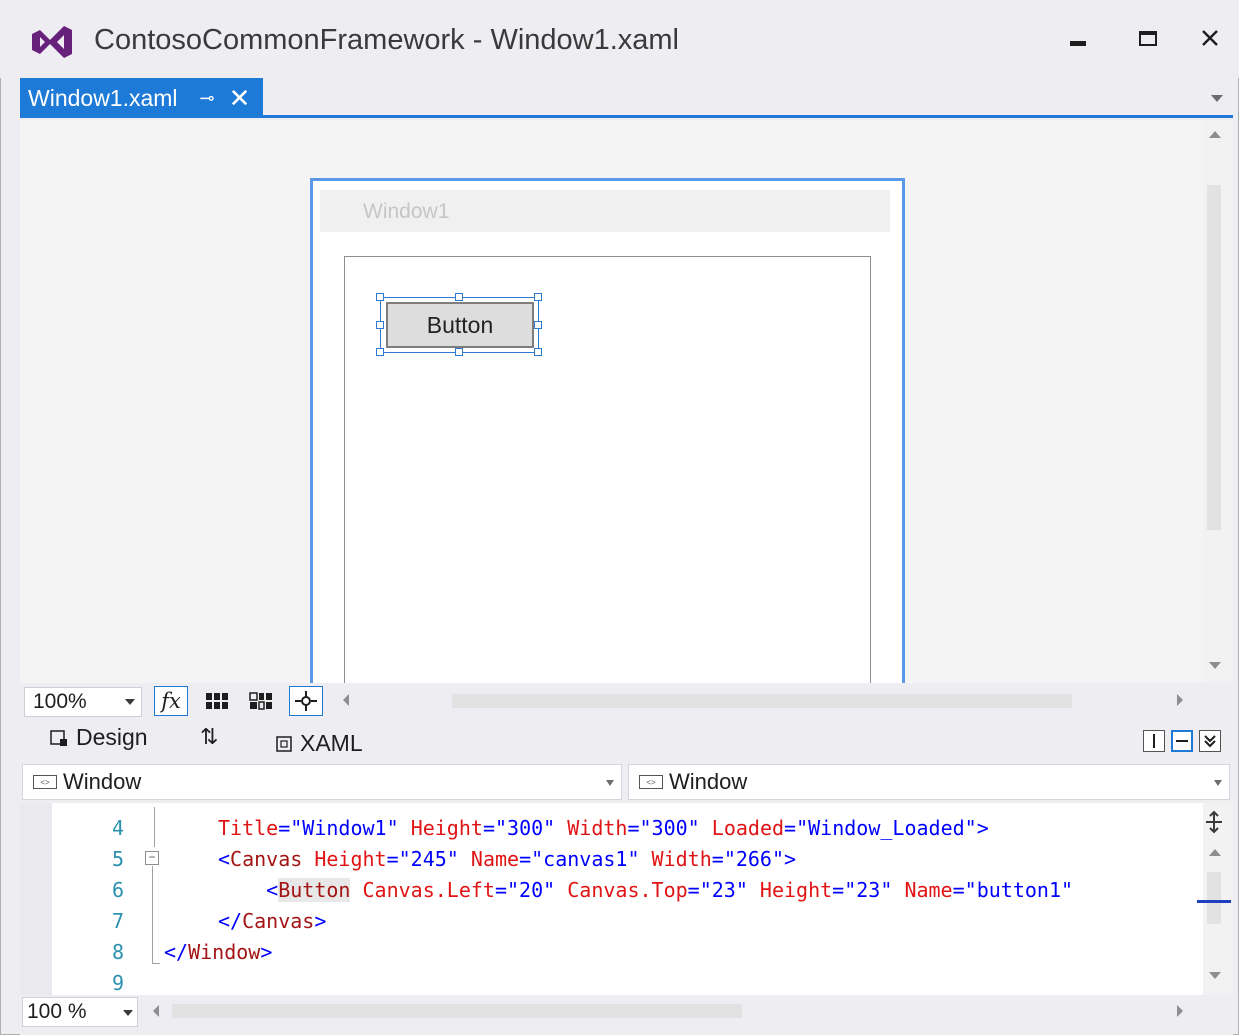 The width and height of the screenshot is (1239, 1035). I want to click on horizontal-split-button, so click(1182, 741).